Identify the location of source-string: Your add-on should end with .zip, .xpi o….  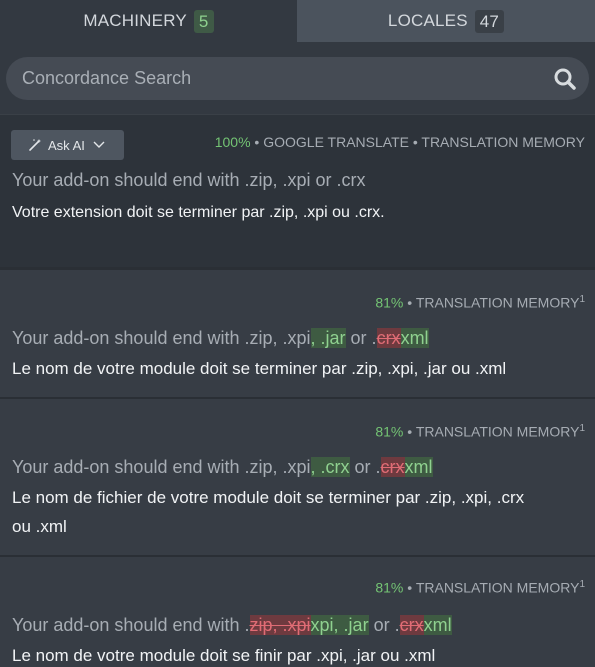
(189, 180).